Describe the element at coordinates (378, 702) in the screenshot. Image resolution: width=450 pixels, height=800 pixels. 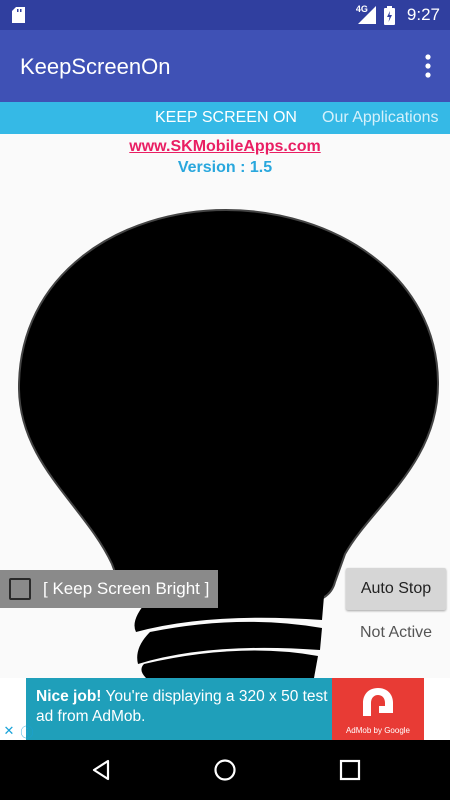
I see `admob-logo-icon` at that location.